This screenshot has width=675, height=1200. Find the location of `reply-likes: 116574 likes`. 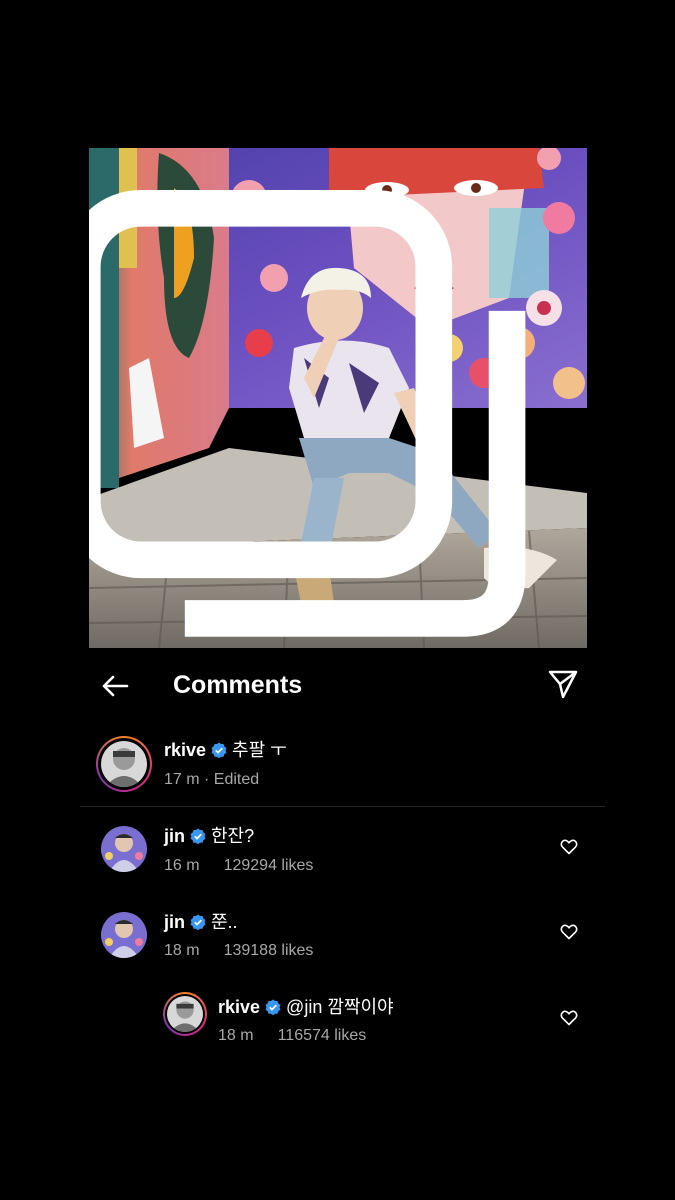

reply-likes: 116574 likes is located at coordinates (322, 1035).